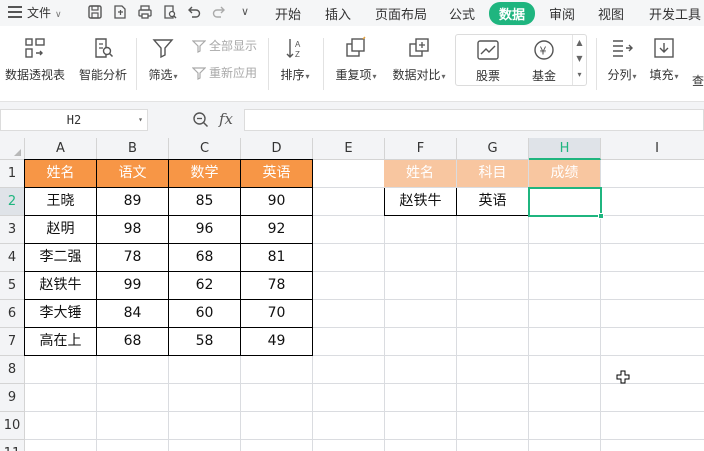 This screenshot has width=704, height=451. Describe the element at coordinates (133, 173) in the screenshot. I see `table1-header-cell: 语文` at that location.